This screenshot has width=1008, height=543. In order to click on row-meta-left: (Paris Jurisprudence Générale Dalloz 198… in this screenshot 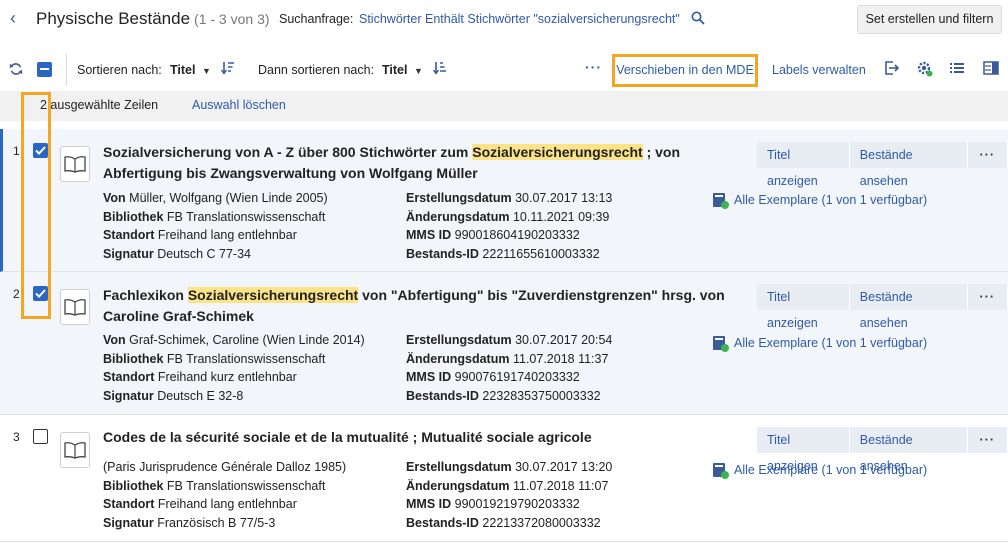, I will do `click(224, 495)`.